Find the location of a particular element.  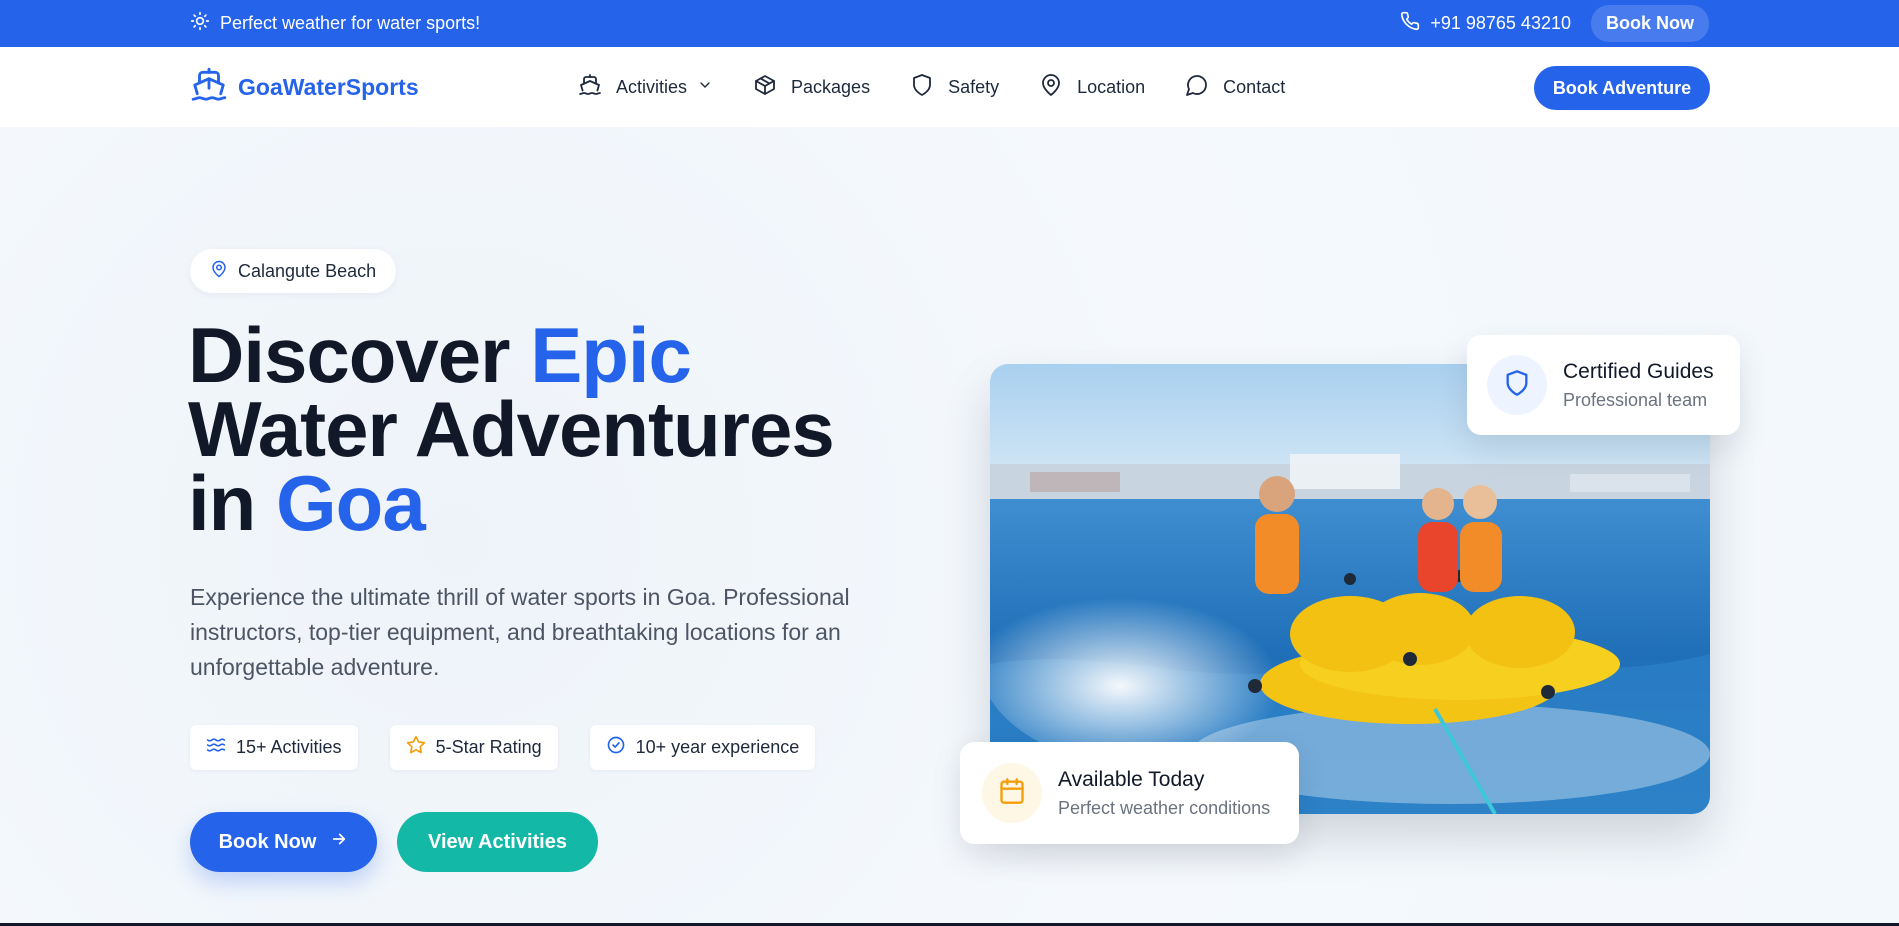

nav-label-safety: Safety is located at coordinates (974, 86).